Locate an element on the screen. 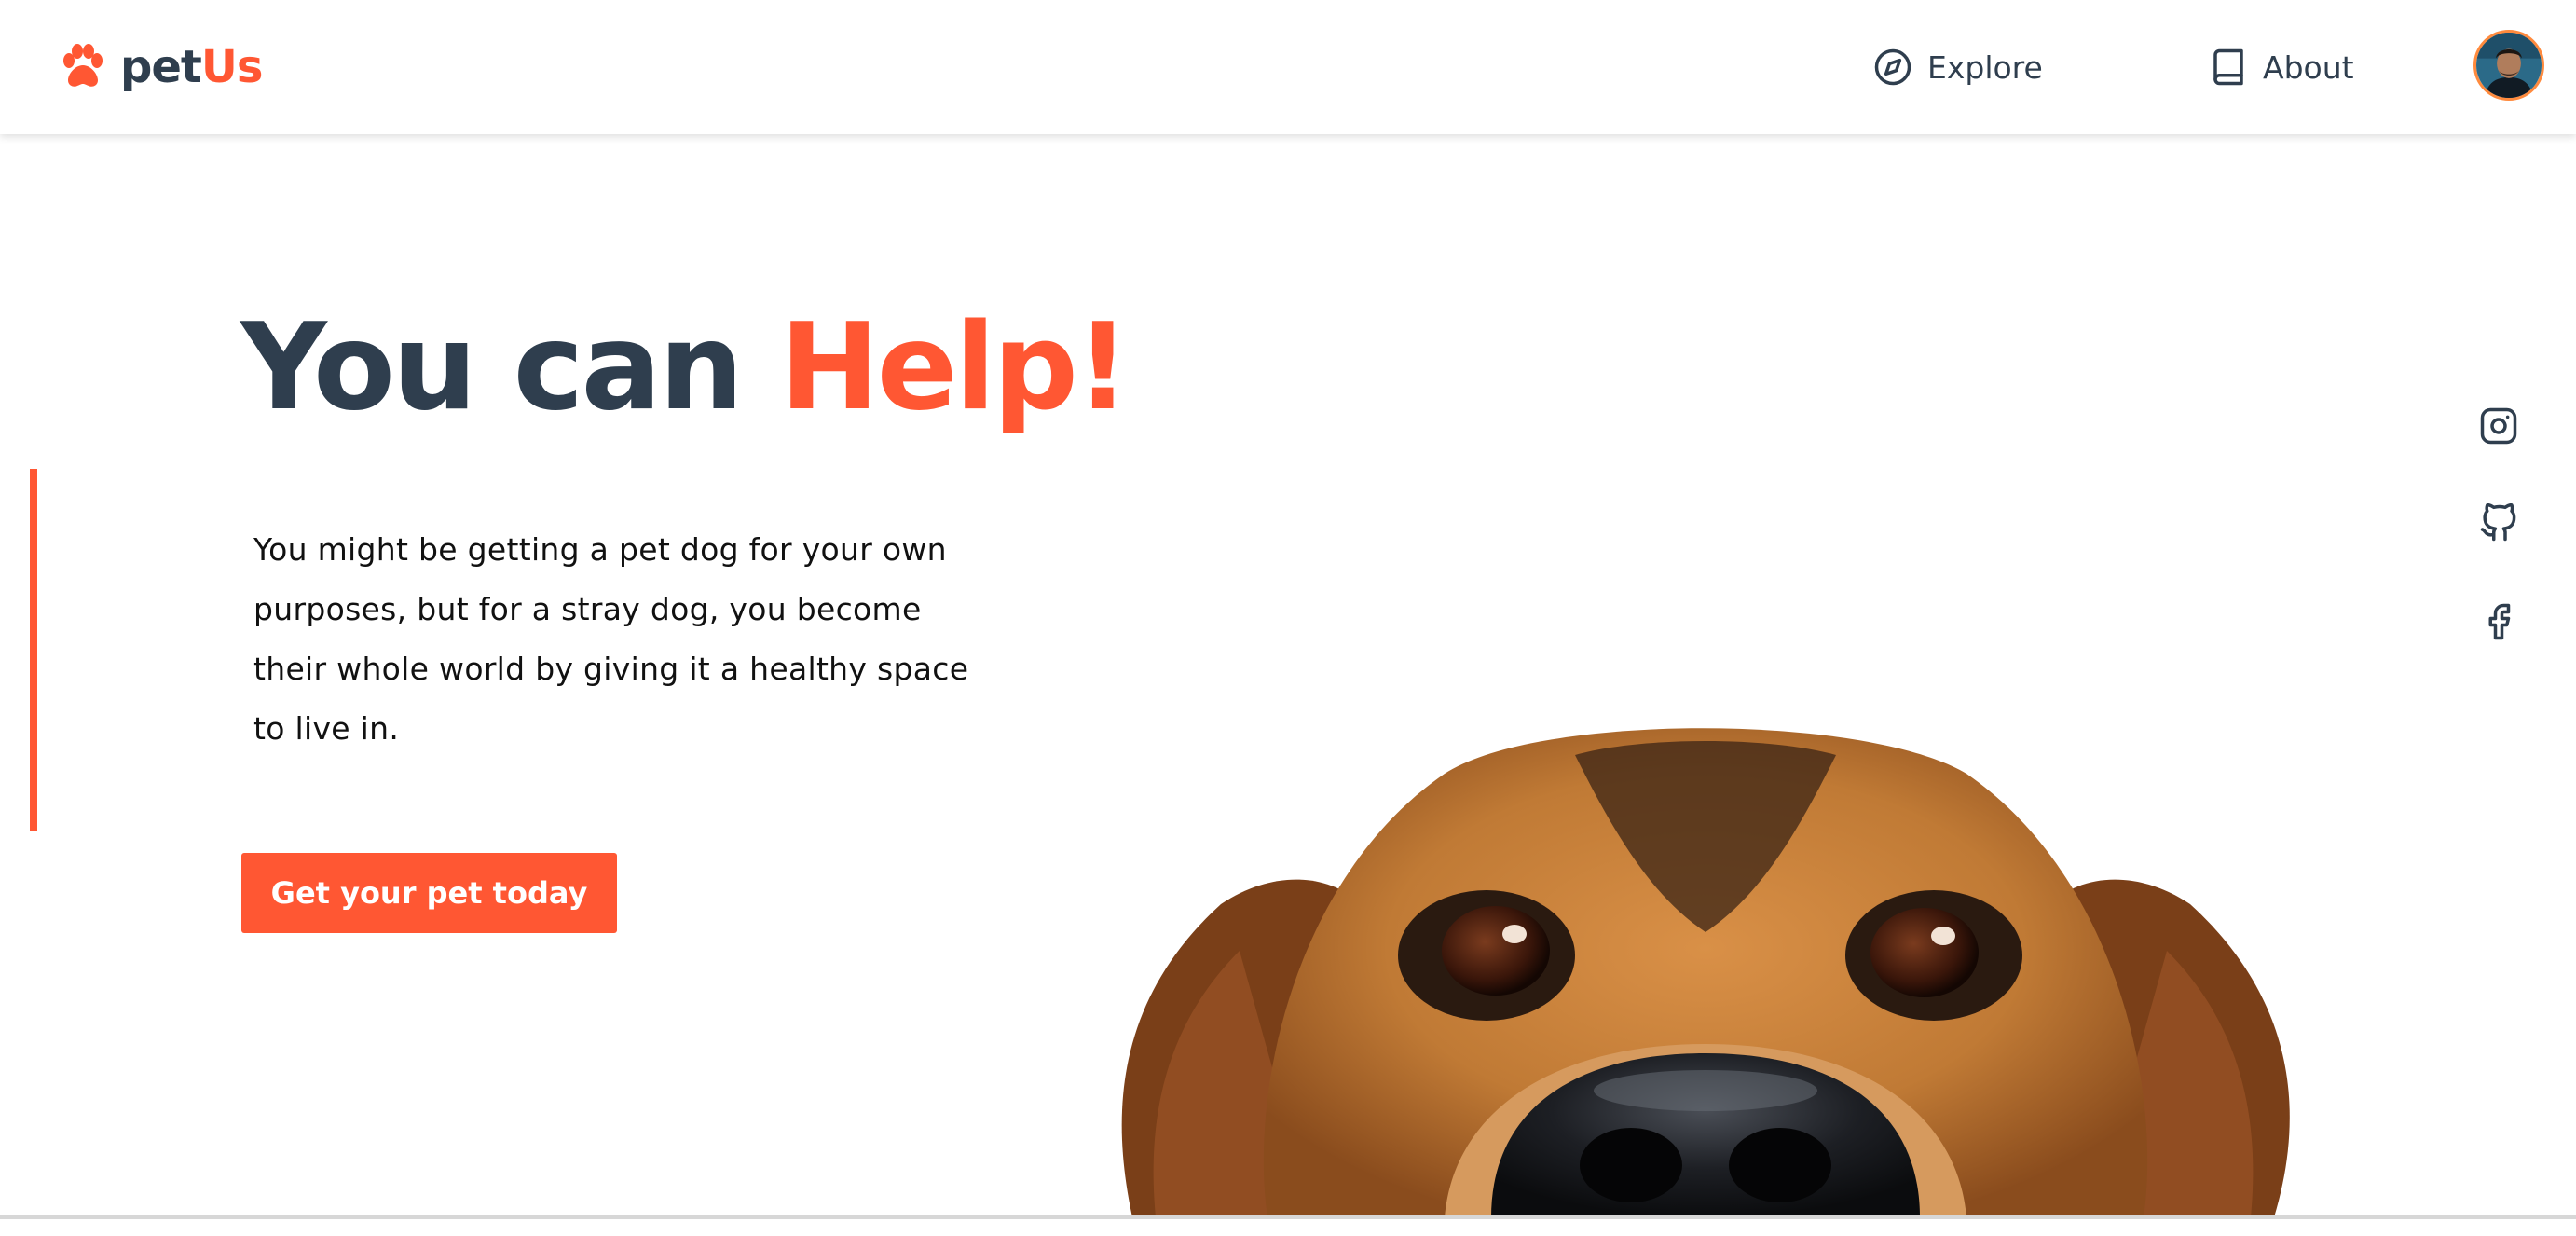  brand-name-second: Us is located at coordinates (232, 67).